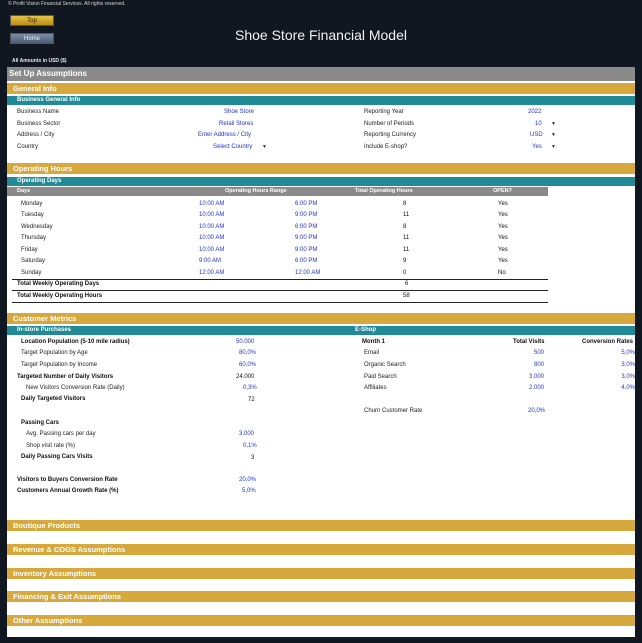 This screenshot has width=642, height=643. I want to click on eshop-month-header: Month 1, so click(373, 342).